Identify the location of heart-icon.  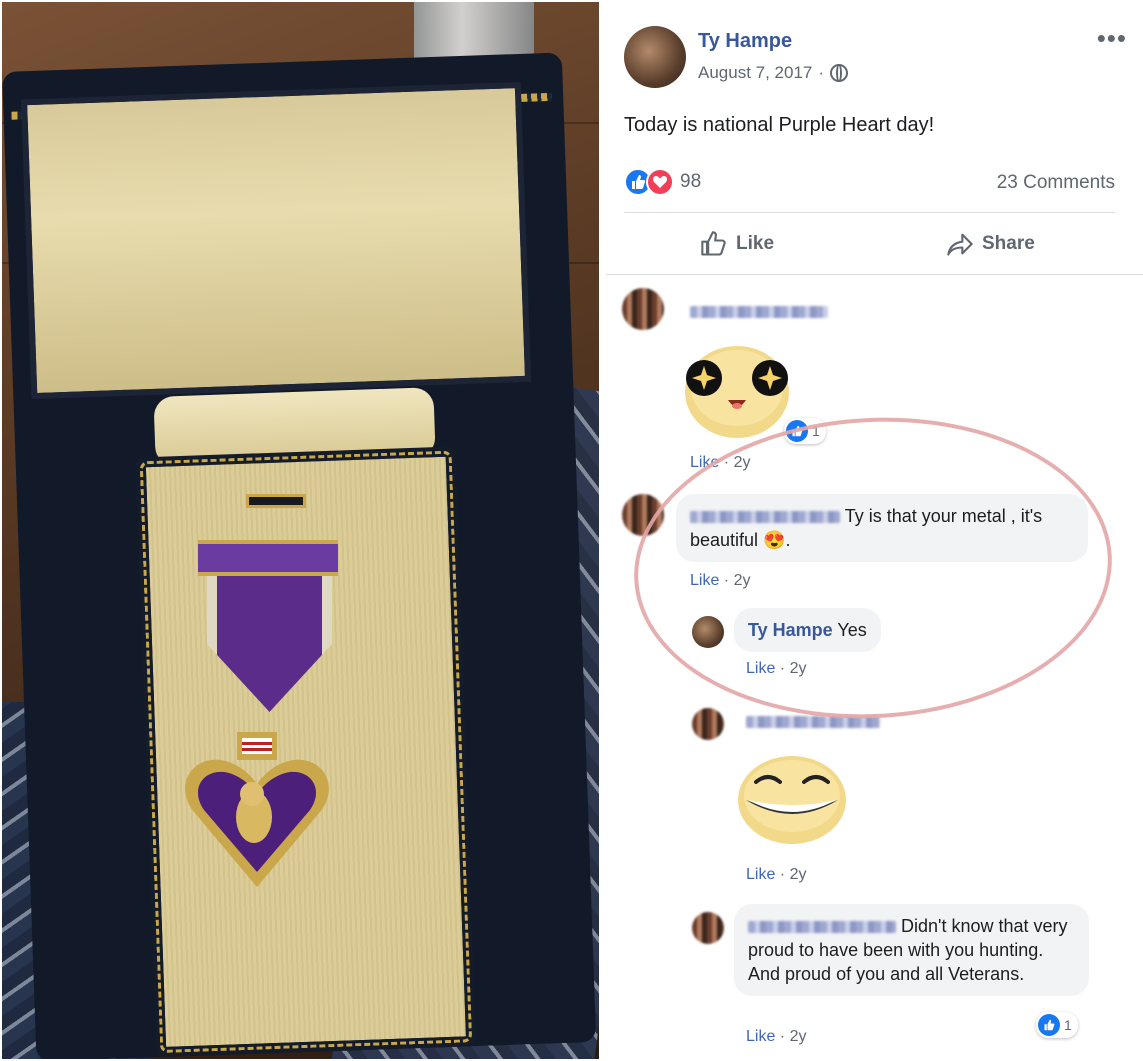
(660, 182).